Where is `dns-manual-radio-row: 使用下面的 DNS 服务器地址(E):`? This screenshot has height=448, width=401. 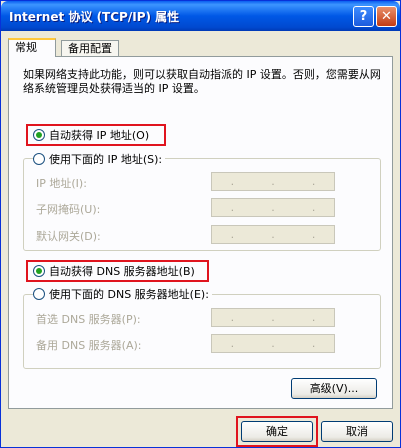 dns-manual-radio-row: 使用下面的 DNS 服务器地址(E): is located at coordinates (122, 294).